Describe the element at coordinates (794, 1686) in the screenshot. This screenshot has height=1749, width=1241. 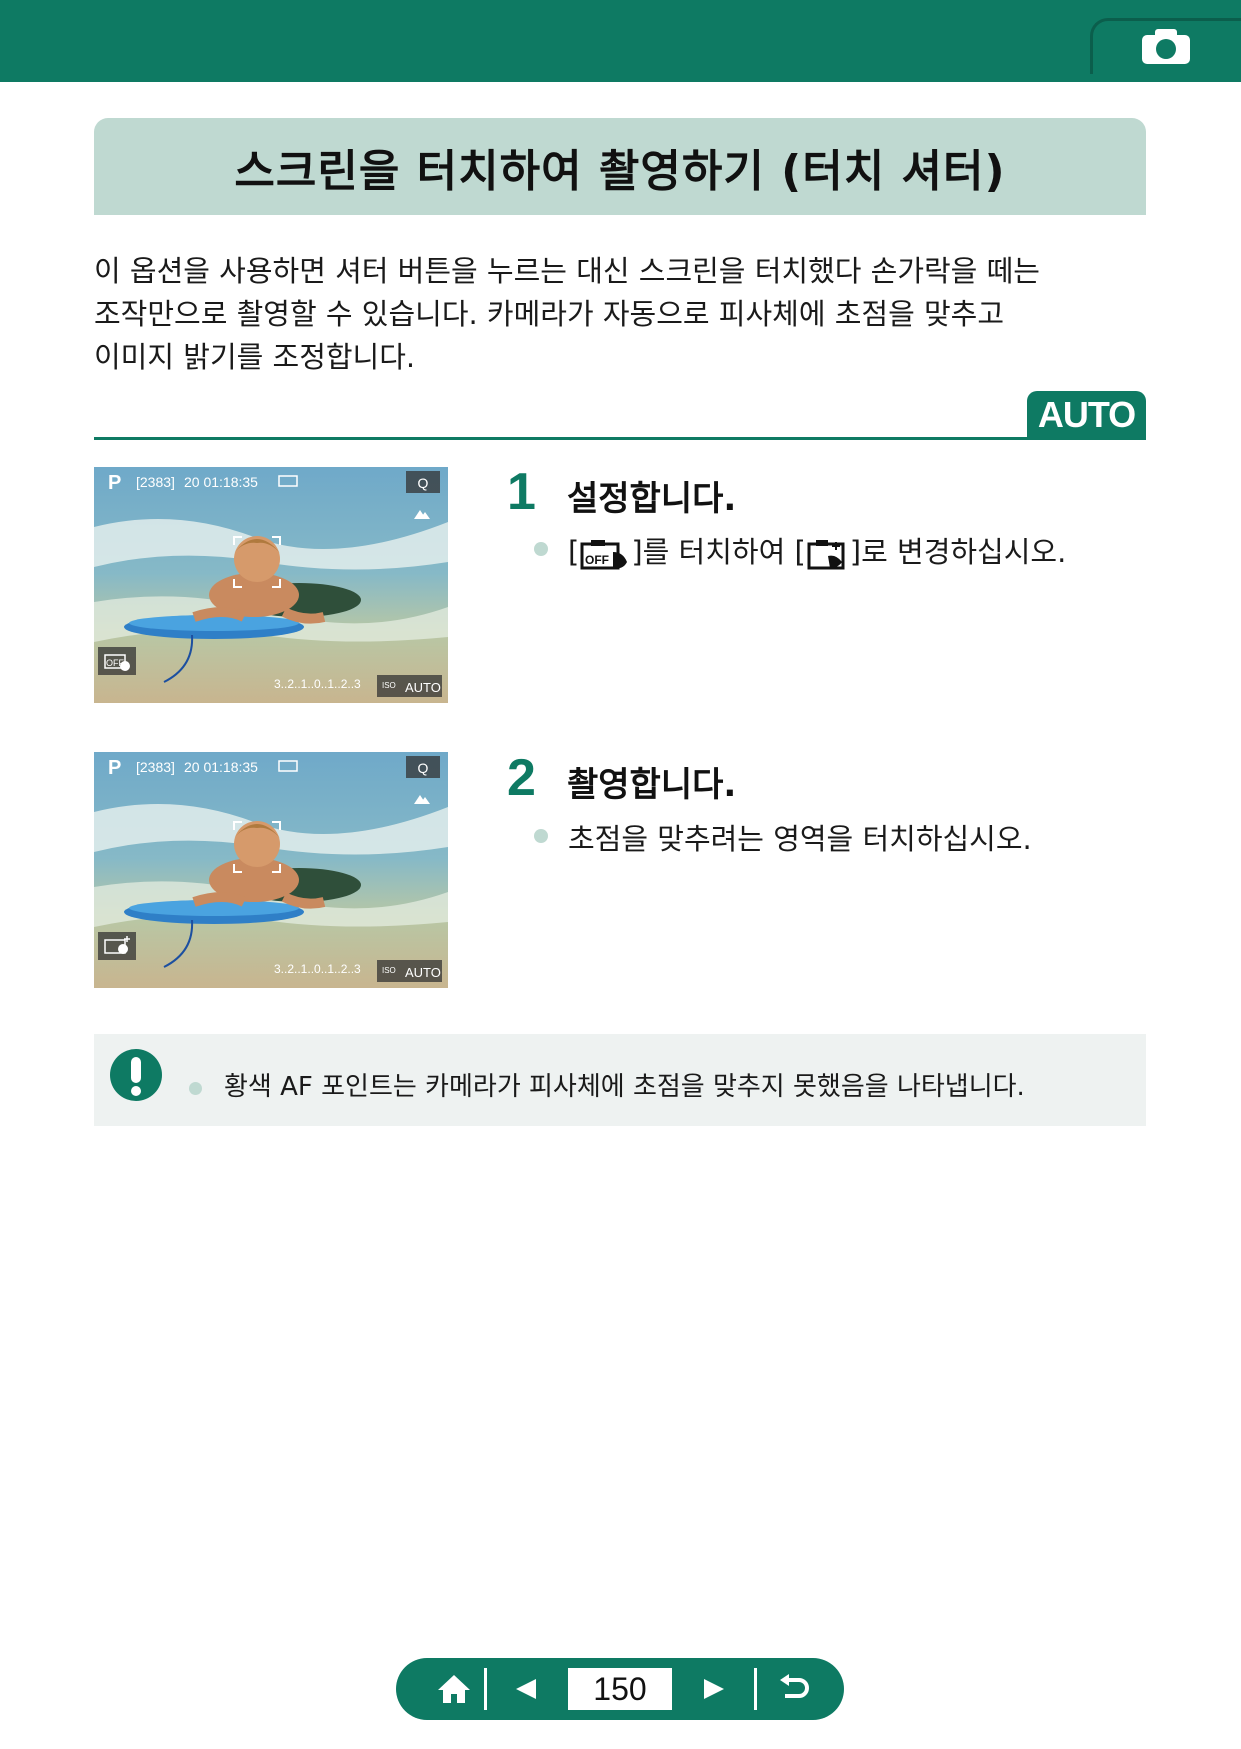
I see `return-icon` at that location.